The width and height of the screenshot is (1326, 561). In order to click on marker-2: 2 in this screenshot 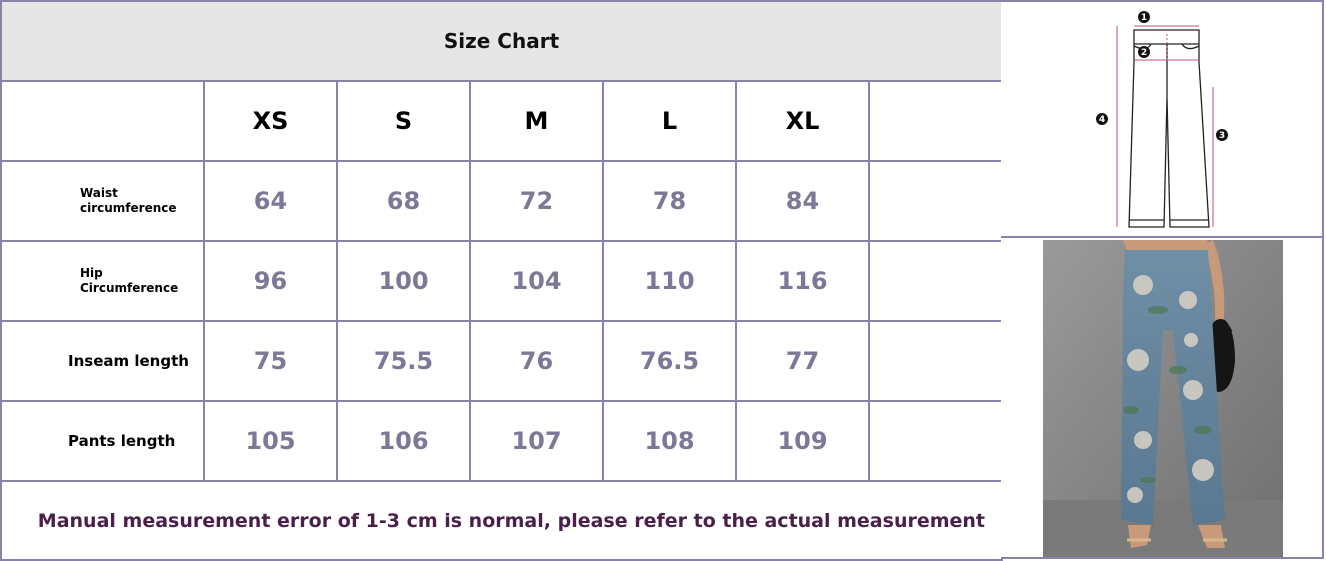, I will do `click(1144, 53)`.